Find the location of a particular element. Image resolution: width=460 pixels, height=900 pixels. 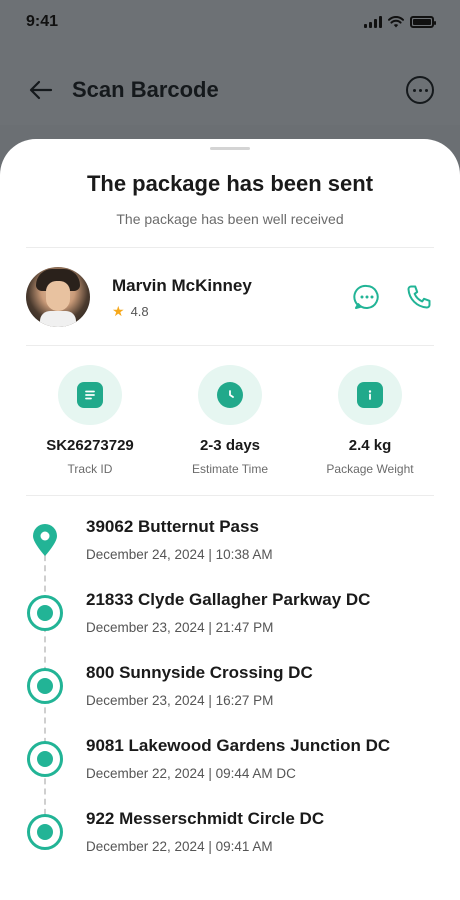

status-time: 9:41 is located at coordinates (42, 21).